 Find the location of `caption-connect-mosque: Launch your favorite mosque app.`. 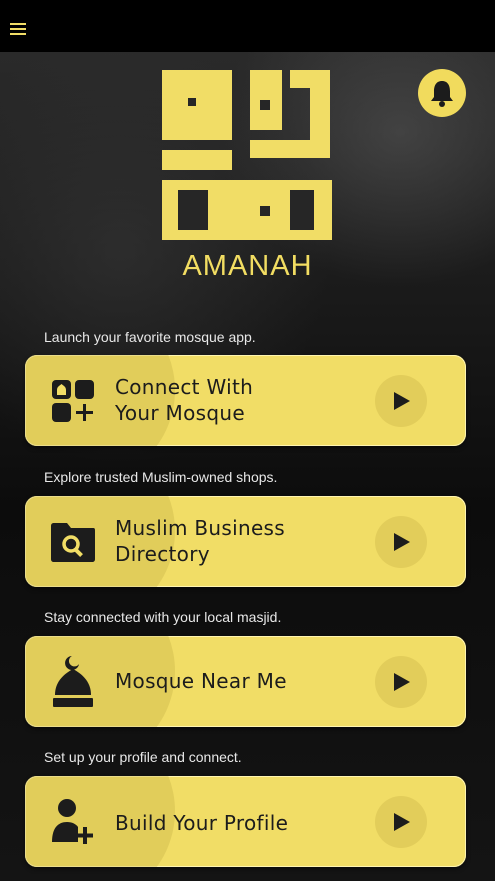

caption-connect-mosque: Launch your favorite mosque app. is located at coordinates (150, 337).